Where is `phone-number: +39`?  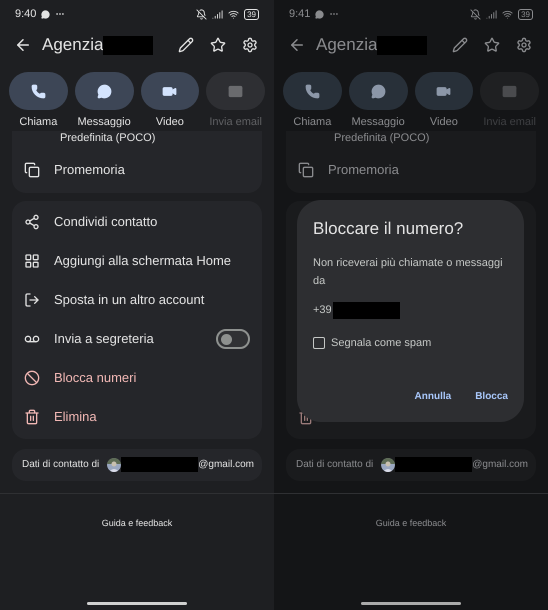
phone-number: +39 is located at coordinates (322, 310).